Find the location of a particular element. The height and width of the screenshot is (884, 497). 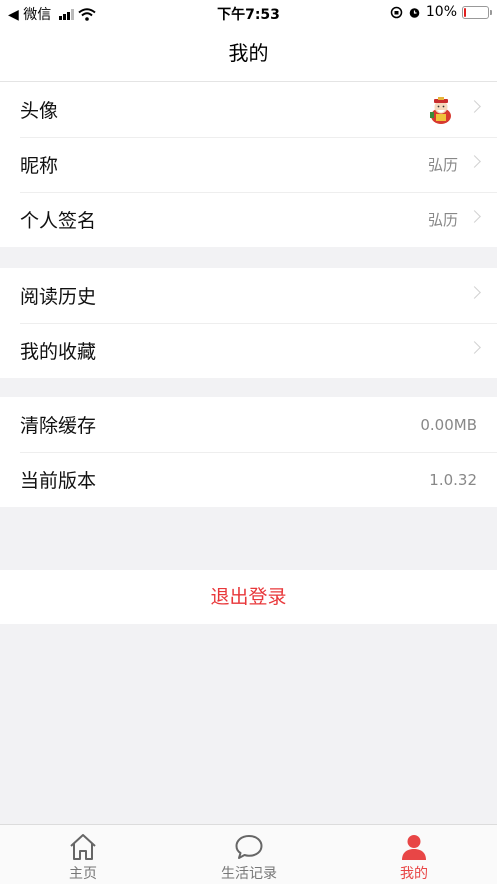

tab-label: 主页 is located at coordinates (83, 874).